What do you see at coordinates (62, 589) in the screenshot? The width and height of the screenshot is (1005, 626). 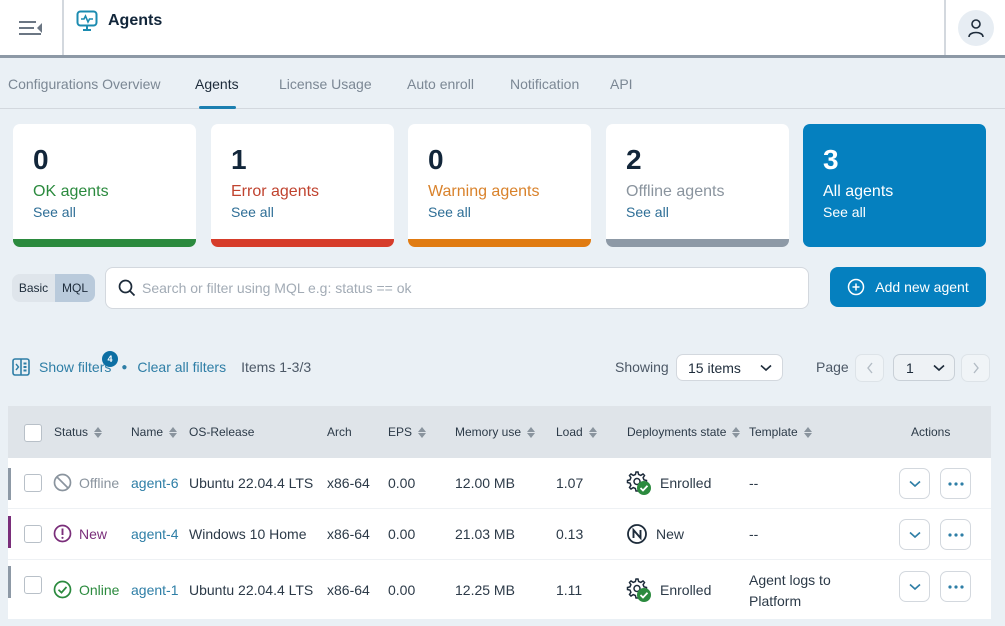 I see `online-status-check-icon` at bounding box center [62, 589].